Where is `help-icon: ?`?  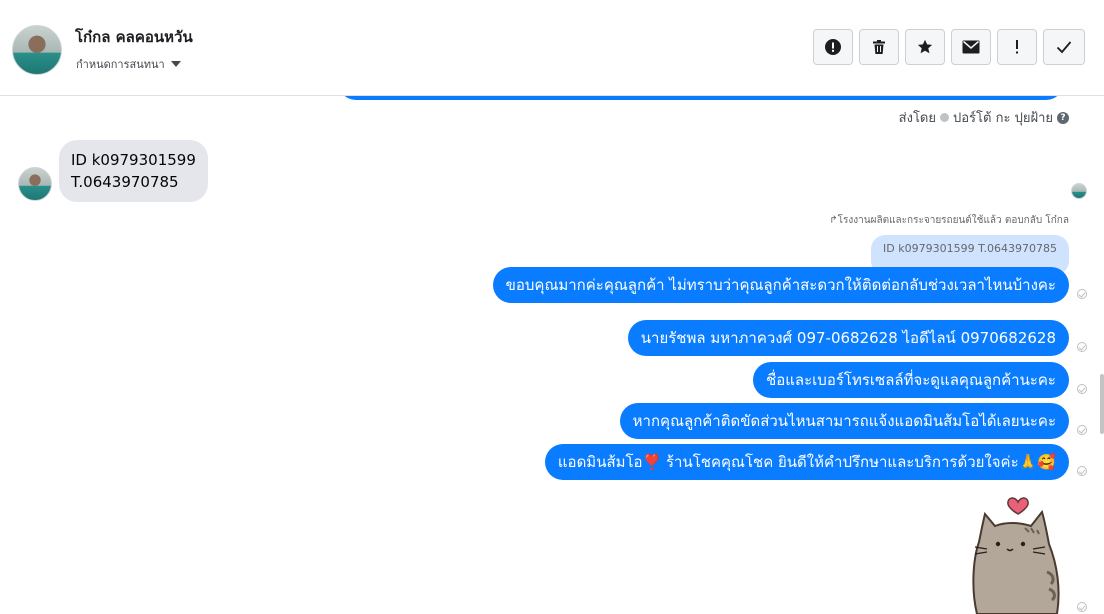
help-icon: ? is located at coordinates (1063, 117).